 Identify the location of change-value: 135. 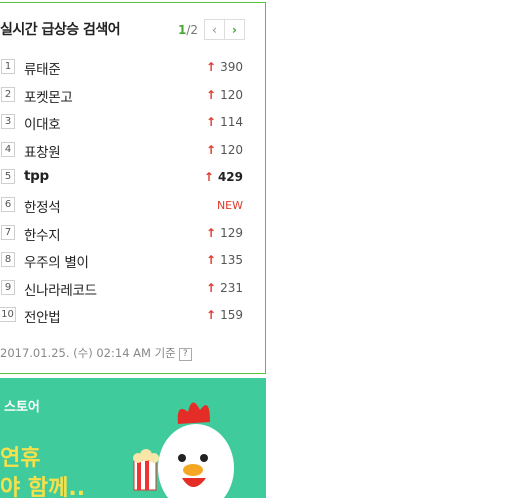
(231, 260).